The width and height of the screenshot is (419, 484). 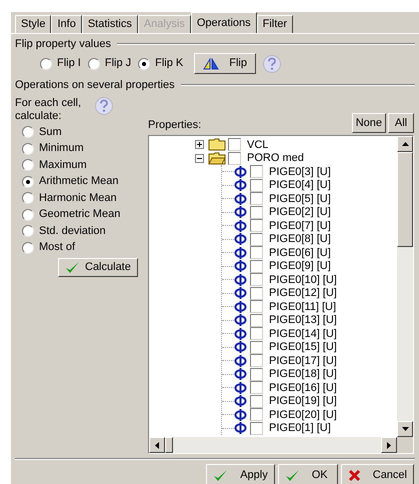 What do you see at coordinates (199, 158) in the screenshot?
I see `collapse-icon` at bounding box center [199, 158].